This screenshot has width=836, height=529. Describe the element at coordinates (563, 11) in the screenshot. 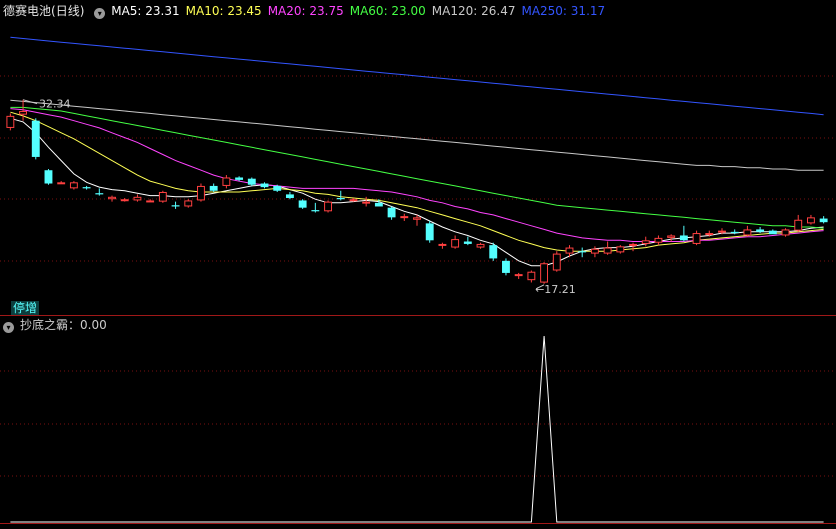

I see `ma-legend-item: MA250: 31.17` at that location.